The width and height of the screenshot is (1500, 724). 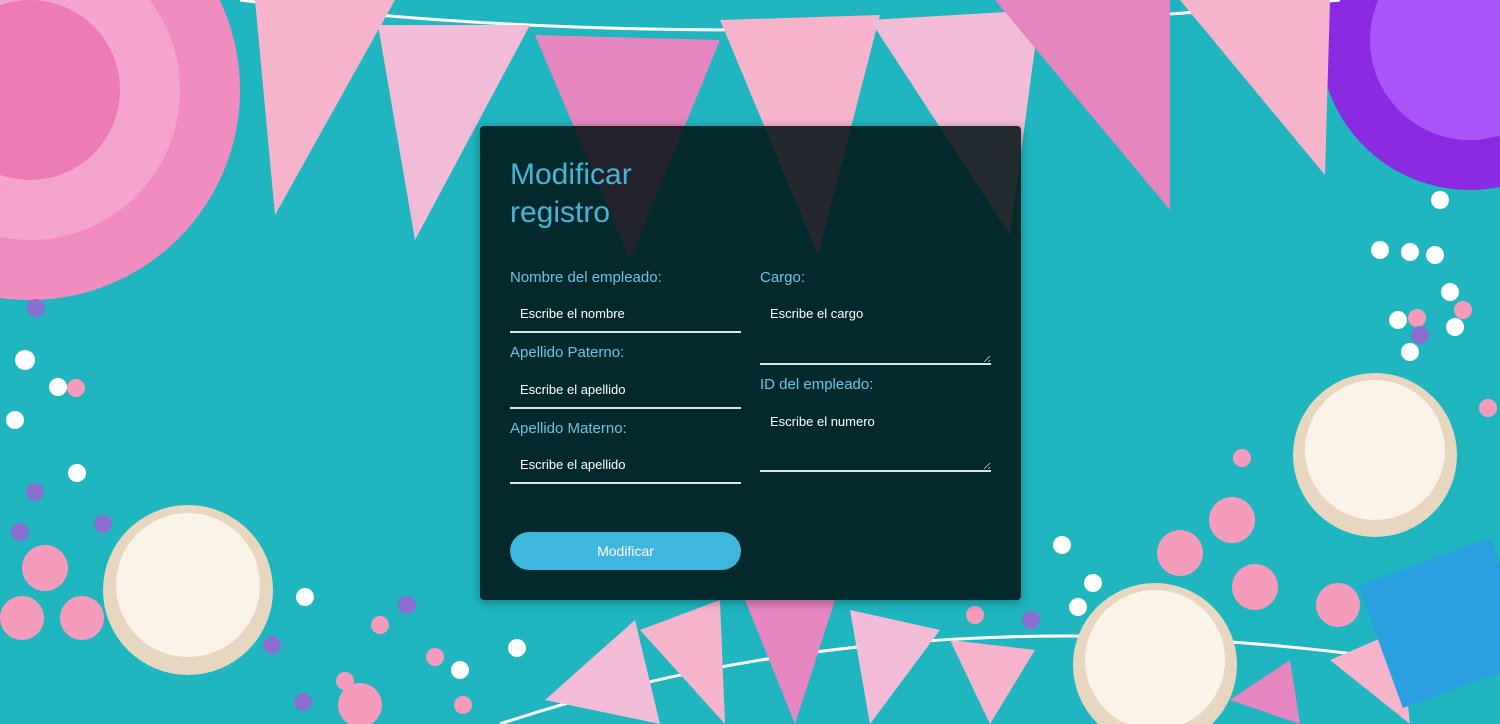 I want to click on id-empleado-label: ID del empleado:, so click(x=817, y=384).